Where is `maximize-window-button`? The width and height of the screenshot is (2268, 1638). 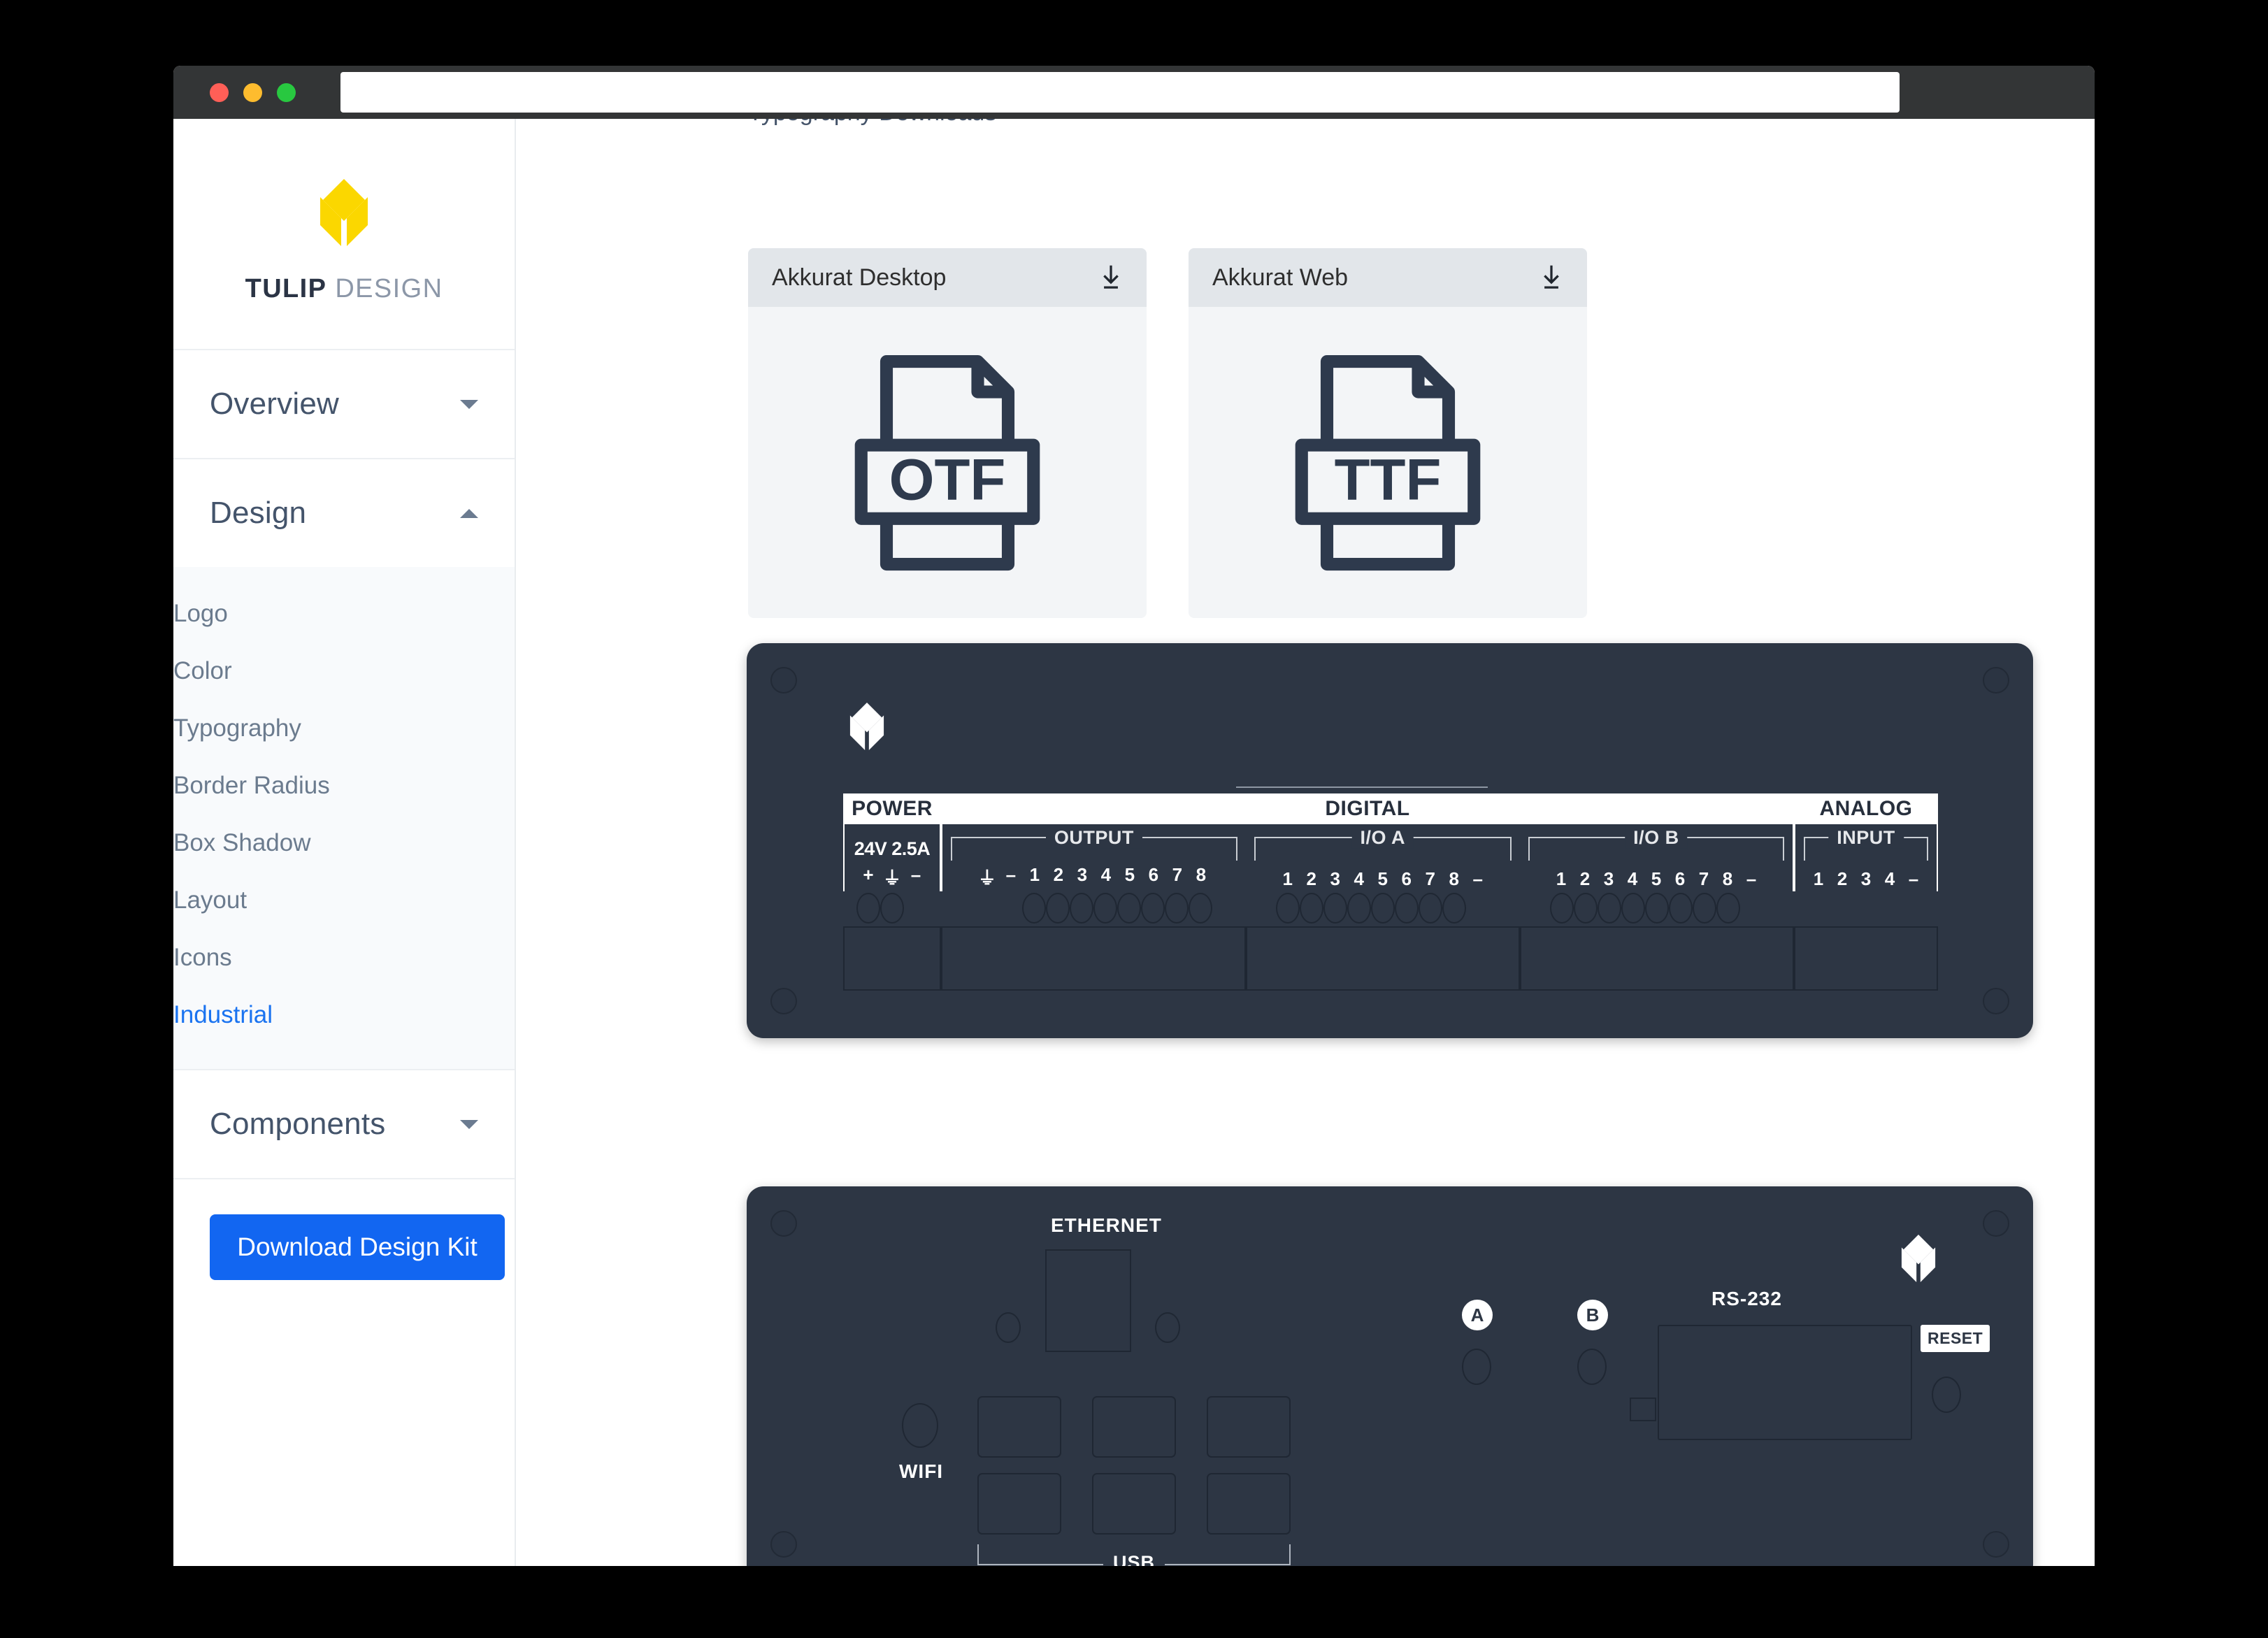 maximize-window-button is located at coordinates (286, 92).